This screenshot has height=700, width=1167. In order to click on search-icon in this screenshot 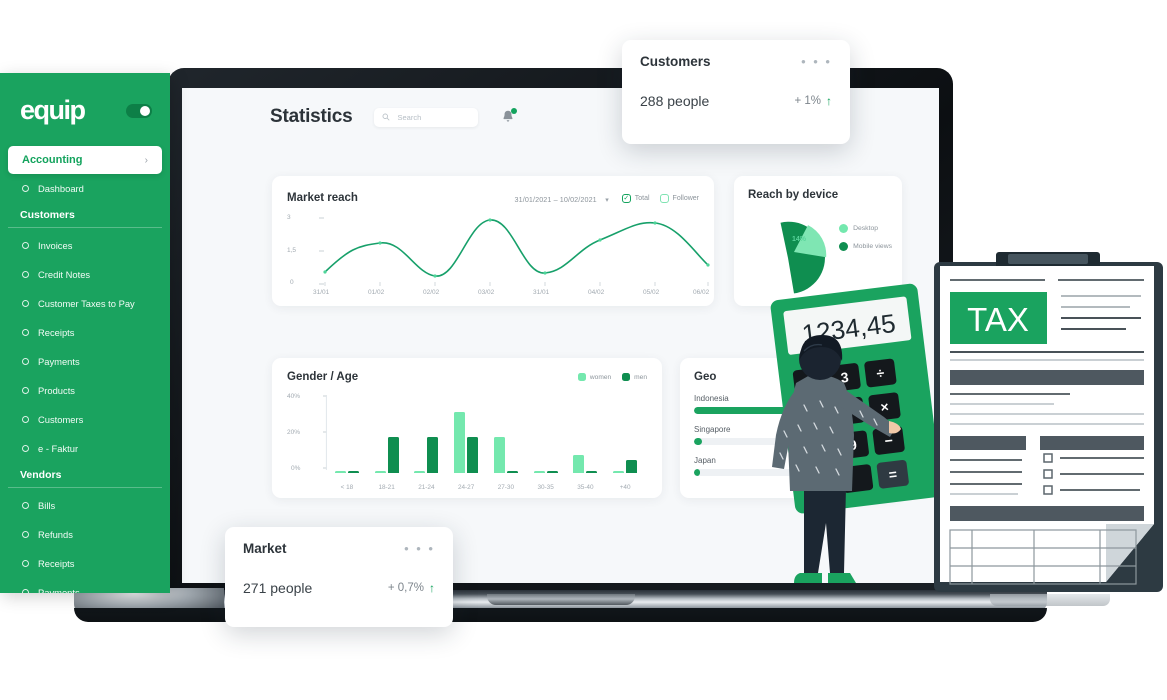, I will do `click(387, 117)`.